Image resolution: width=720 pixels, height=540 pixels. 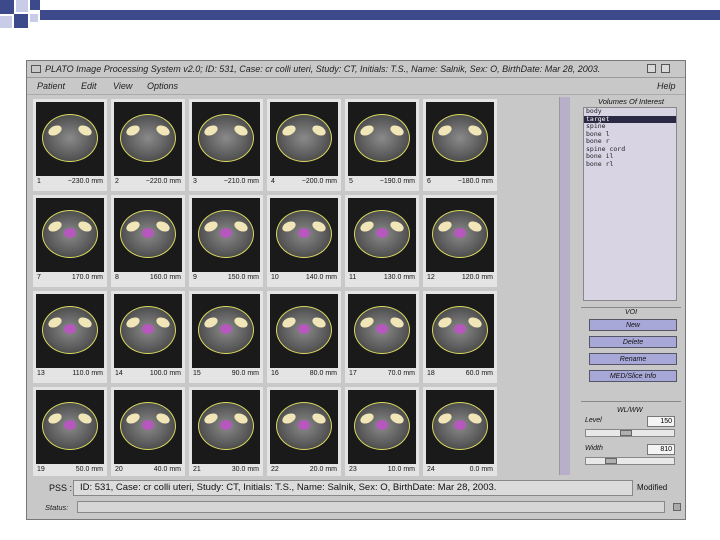 I want to click on new-voi-button: New, so click(x=633, y=325).